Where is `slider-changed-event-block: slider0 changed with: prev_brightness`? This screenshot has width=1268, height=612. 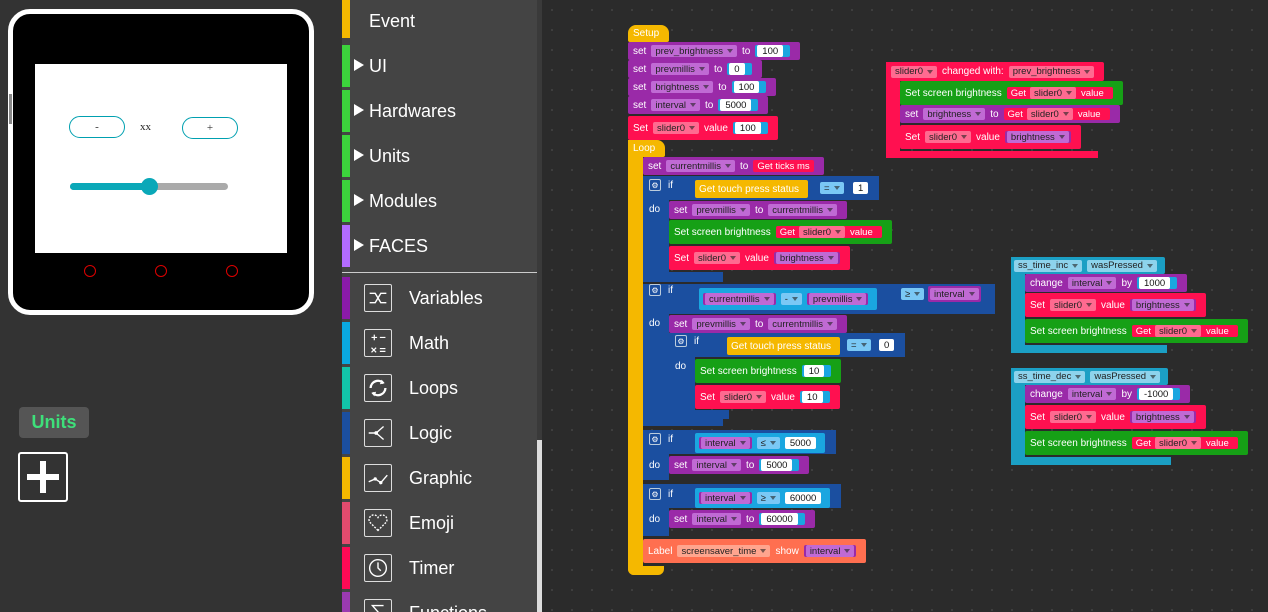
slider-changed-event-block: slider0 changed with: prev_brightness is located at coordinates (995, 71).